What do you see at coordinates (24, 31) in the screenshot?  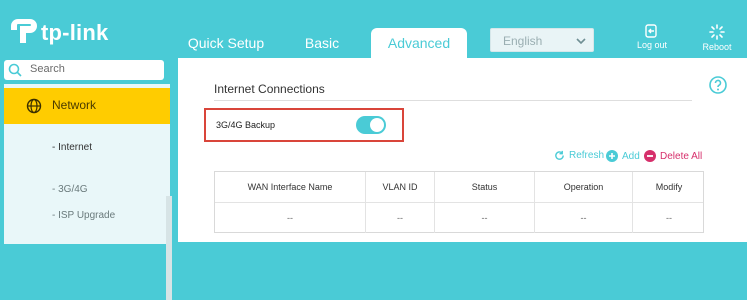 I see `tp-link-logo-icon` at bounding box center [24, 31].